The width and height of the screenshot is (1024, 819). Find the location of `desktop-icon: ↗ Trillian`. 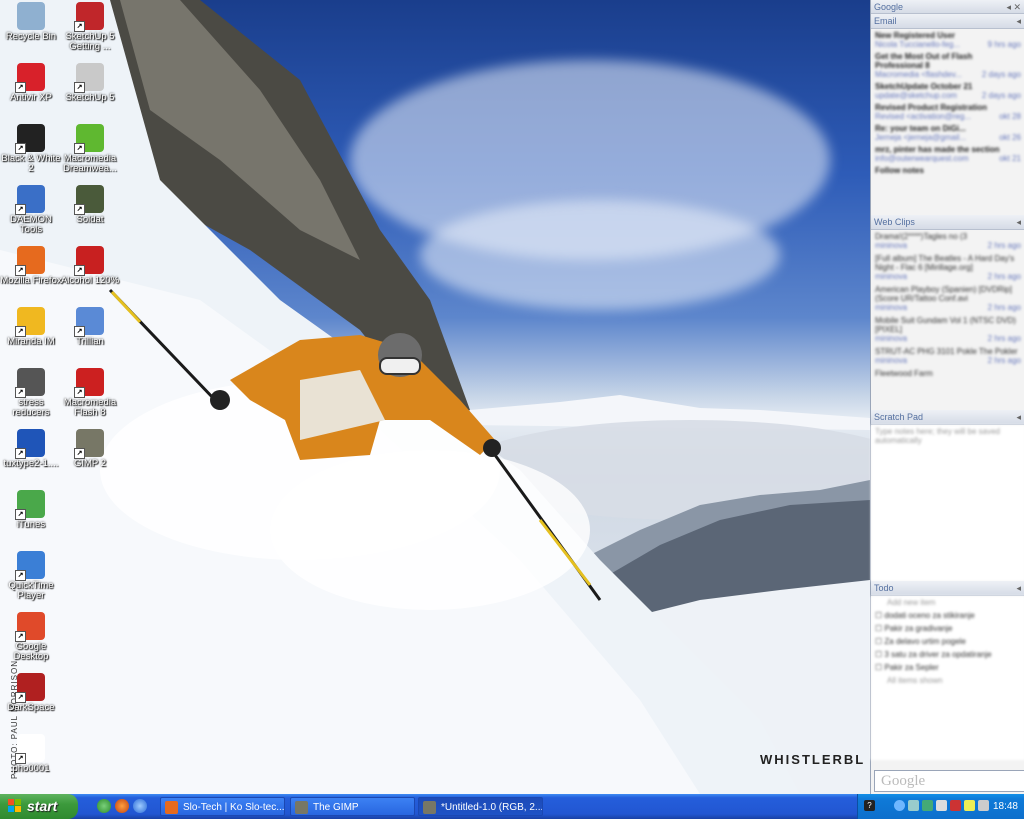

desktop-icon: ↗ Trillian is located at coordinates (90, 327).